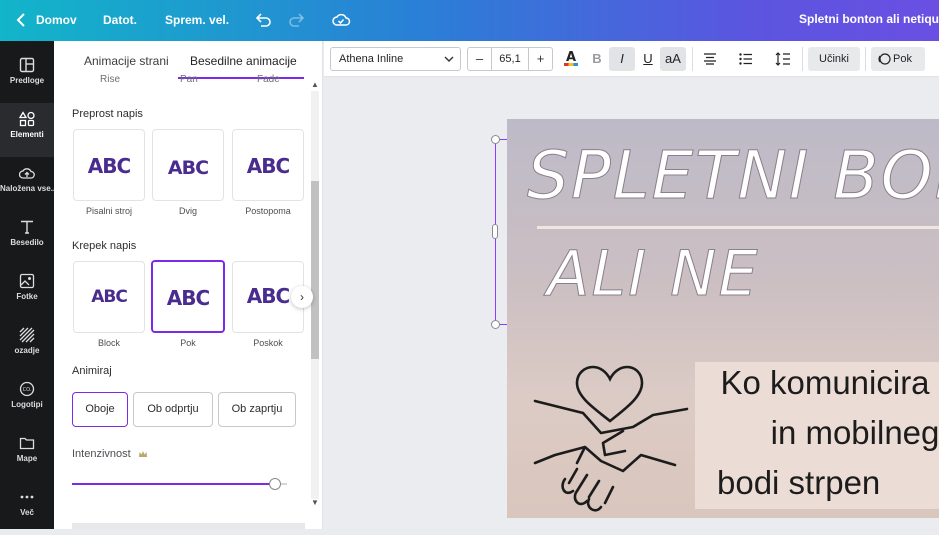 The width and height of the screenshot is (939, 535). What do you see at coordinates (27, 80) in the screenshot?
I see `sidebar-item-label: Predloge` at bounding box center [27, 80].